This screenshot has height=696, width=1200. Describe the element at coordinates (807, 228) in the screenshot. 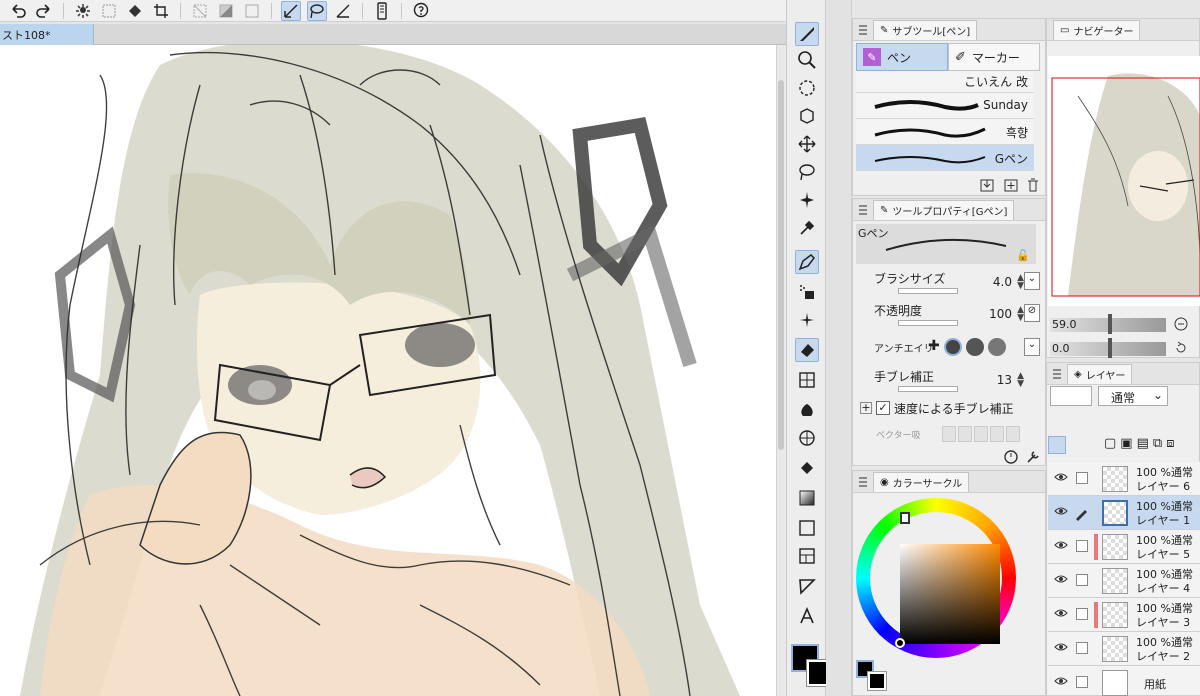

I see `eyedropper-icon` at that location.